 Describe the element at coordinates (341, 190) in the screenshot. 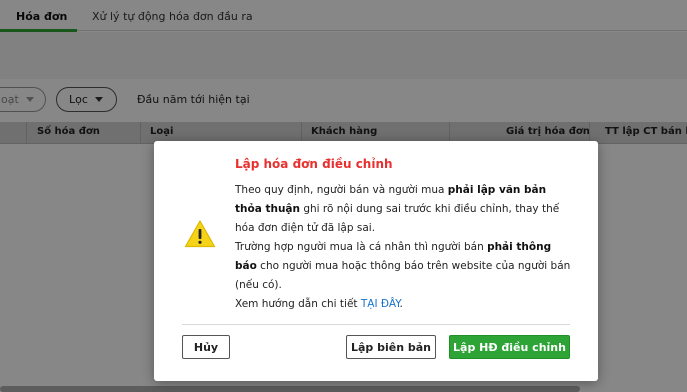

I see `regulation-text-start: Theo quy định, người bán và người mua` at that location.